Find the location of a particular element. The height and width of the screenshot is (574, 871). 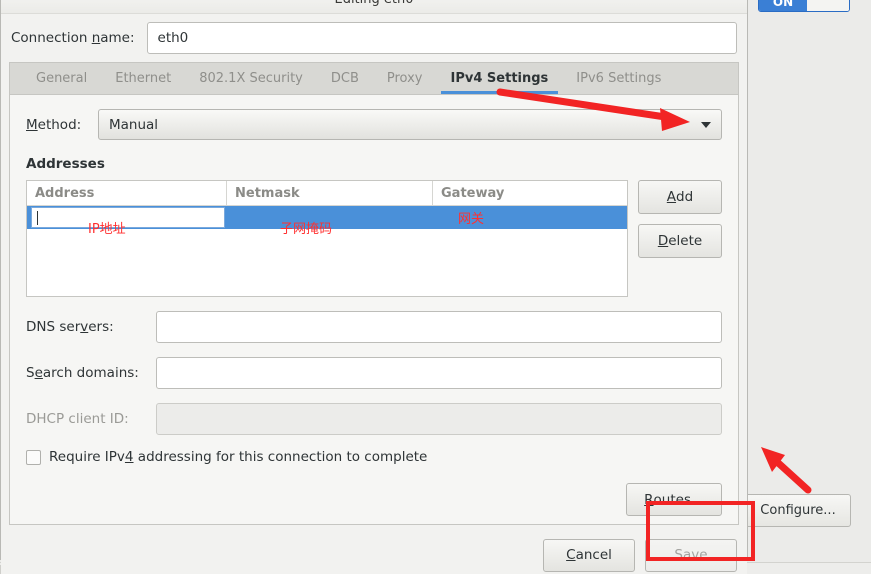

require-ipv4-checkbox is located at coordinates (33, 457).